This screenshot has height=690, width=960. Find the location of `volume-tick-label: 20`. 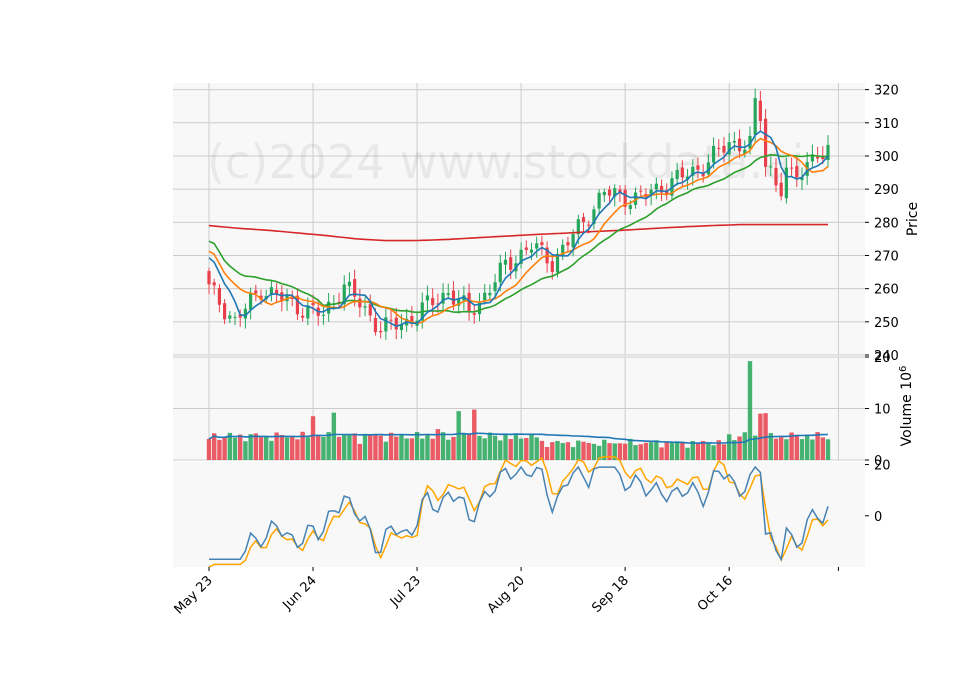

volume-tick-label: 20 is located at coordinates (882, 358).